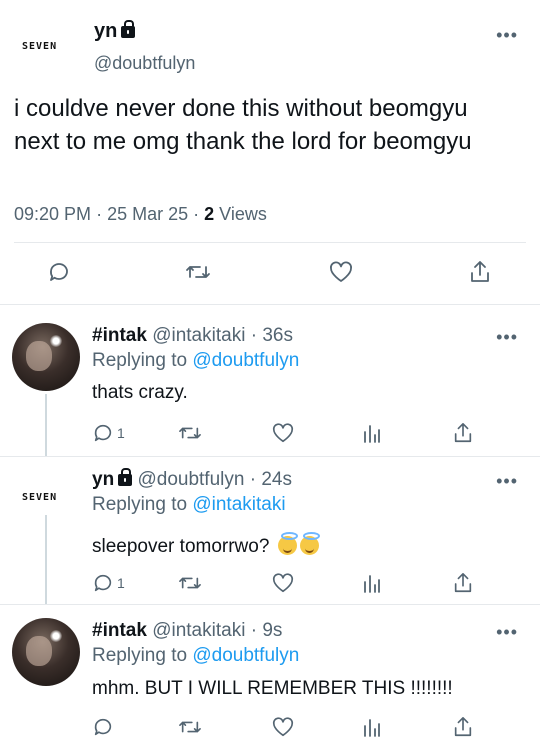  What do you see at coordinates (209, 214) in the screenshot?
I see `views-count: 2` at bounding box center [209, 214].